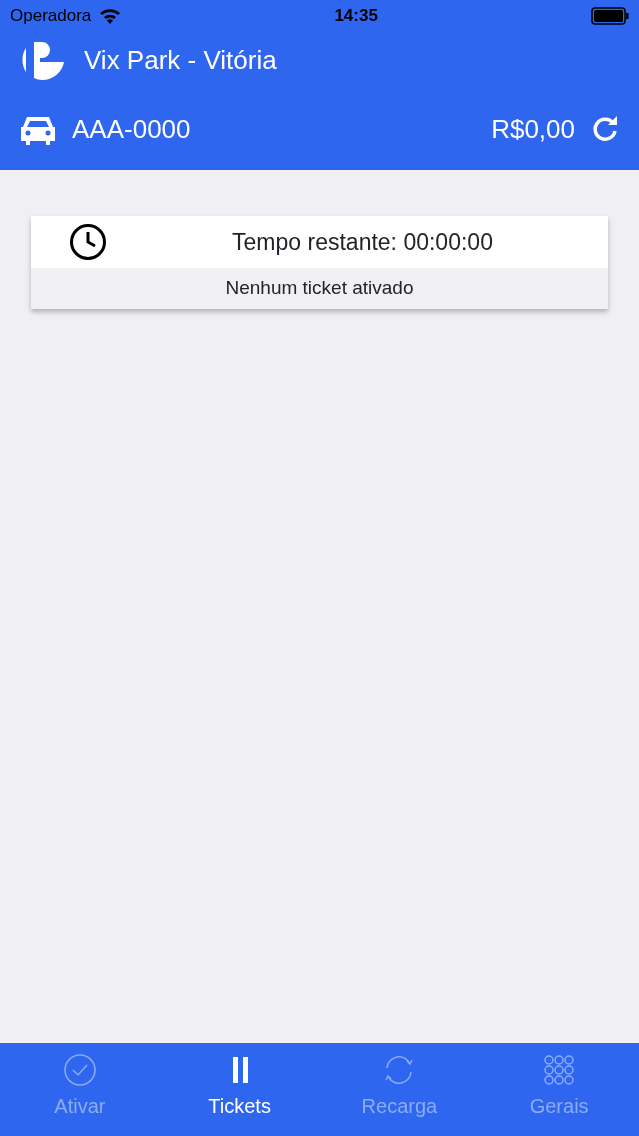 Image resolution: width=639 pixels, height=1136 pixels. Describe the element at coordinates (239, 1089) in the screenshot. I see `tab-button: Tickets` at that location.